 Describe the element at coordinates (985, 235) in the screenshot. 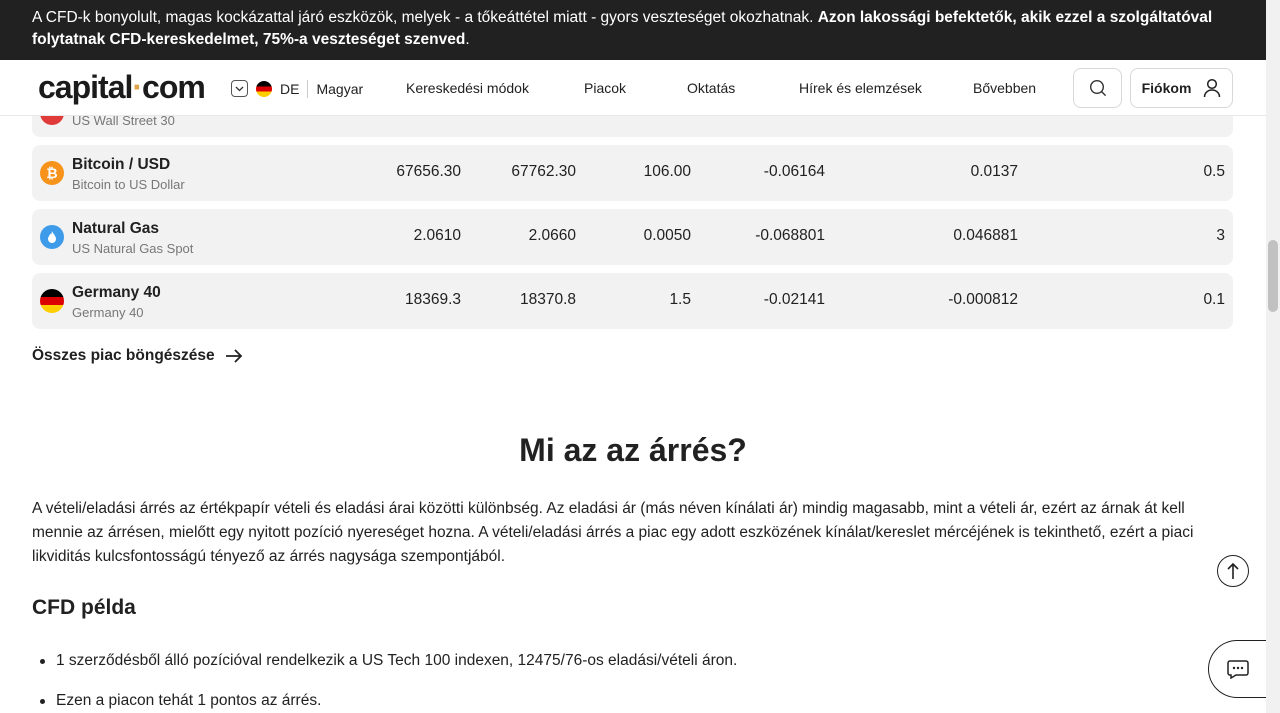

I see `short-swap: 0.046881` at that location.